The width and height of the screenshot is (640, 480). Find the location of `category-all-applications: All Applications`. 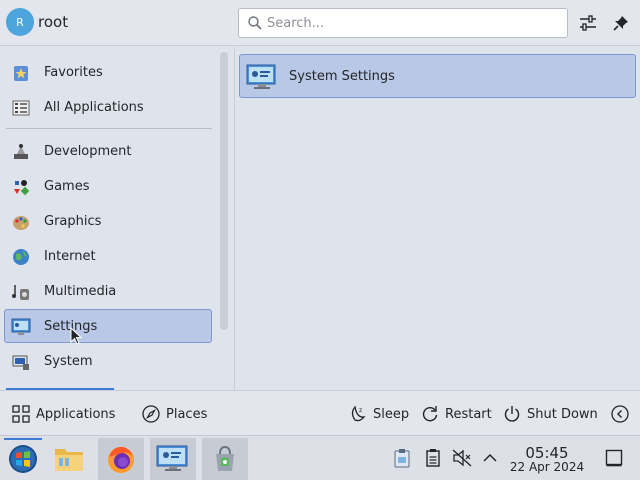

category-all-applications: All Applications is located at coordinates (108, 107).